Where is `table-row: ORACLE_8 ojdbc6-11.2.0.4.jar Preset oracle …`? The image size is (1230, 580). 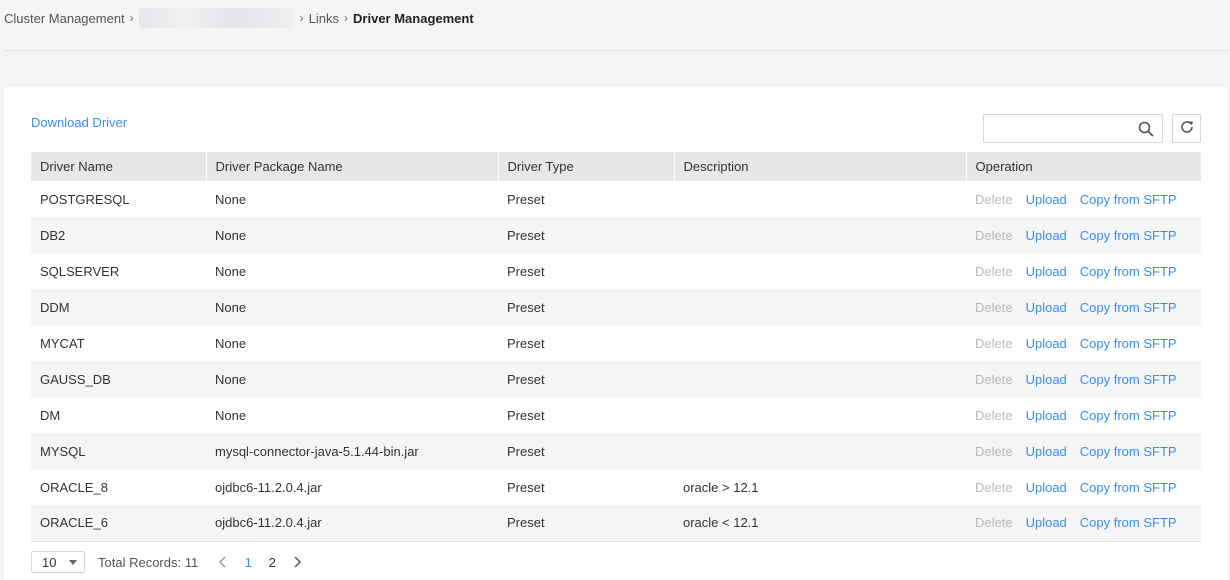
table-row: ORACLE_8 ojdbc6-11.2.0.4.jar Preset oracle … is located at coordinates (616, 487).